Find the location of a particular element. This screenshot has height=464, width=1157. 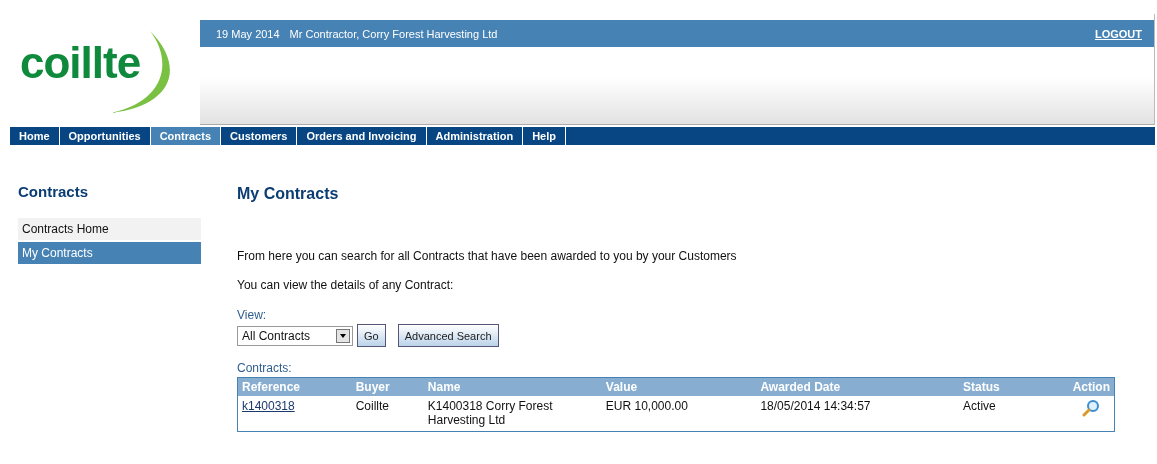

nav-tab: Home is located at coordinates (35, 136).